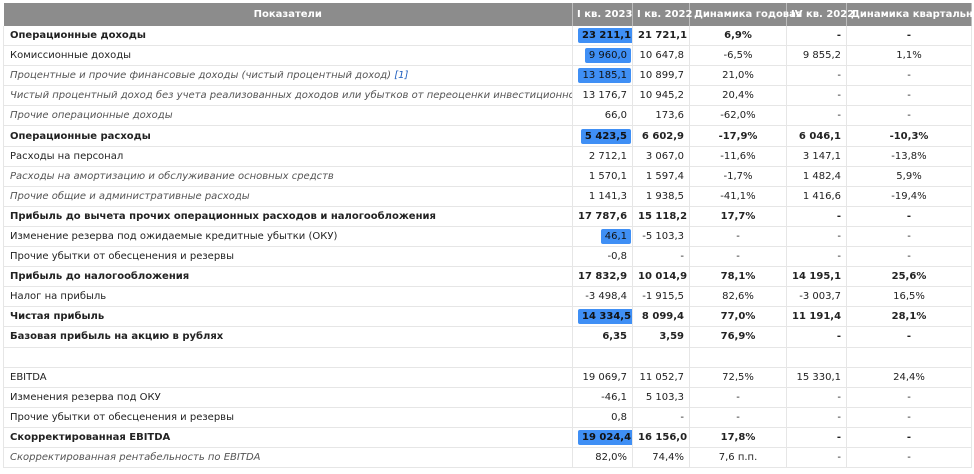  I want to click on cell-value: 7,6 п.п., so click(738, 458).